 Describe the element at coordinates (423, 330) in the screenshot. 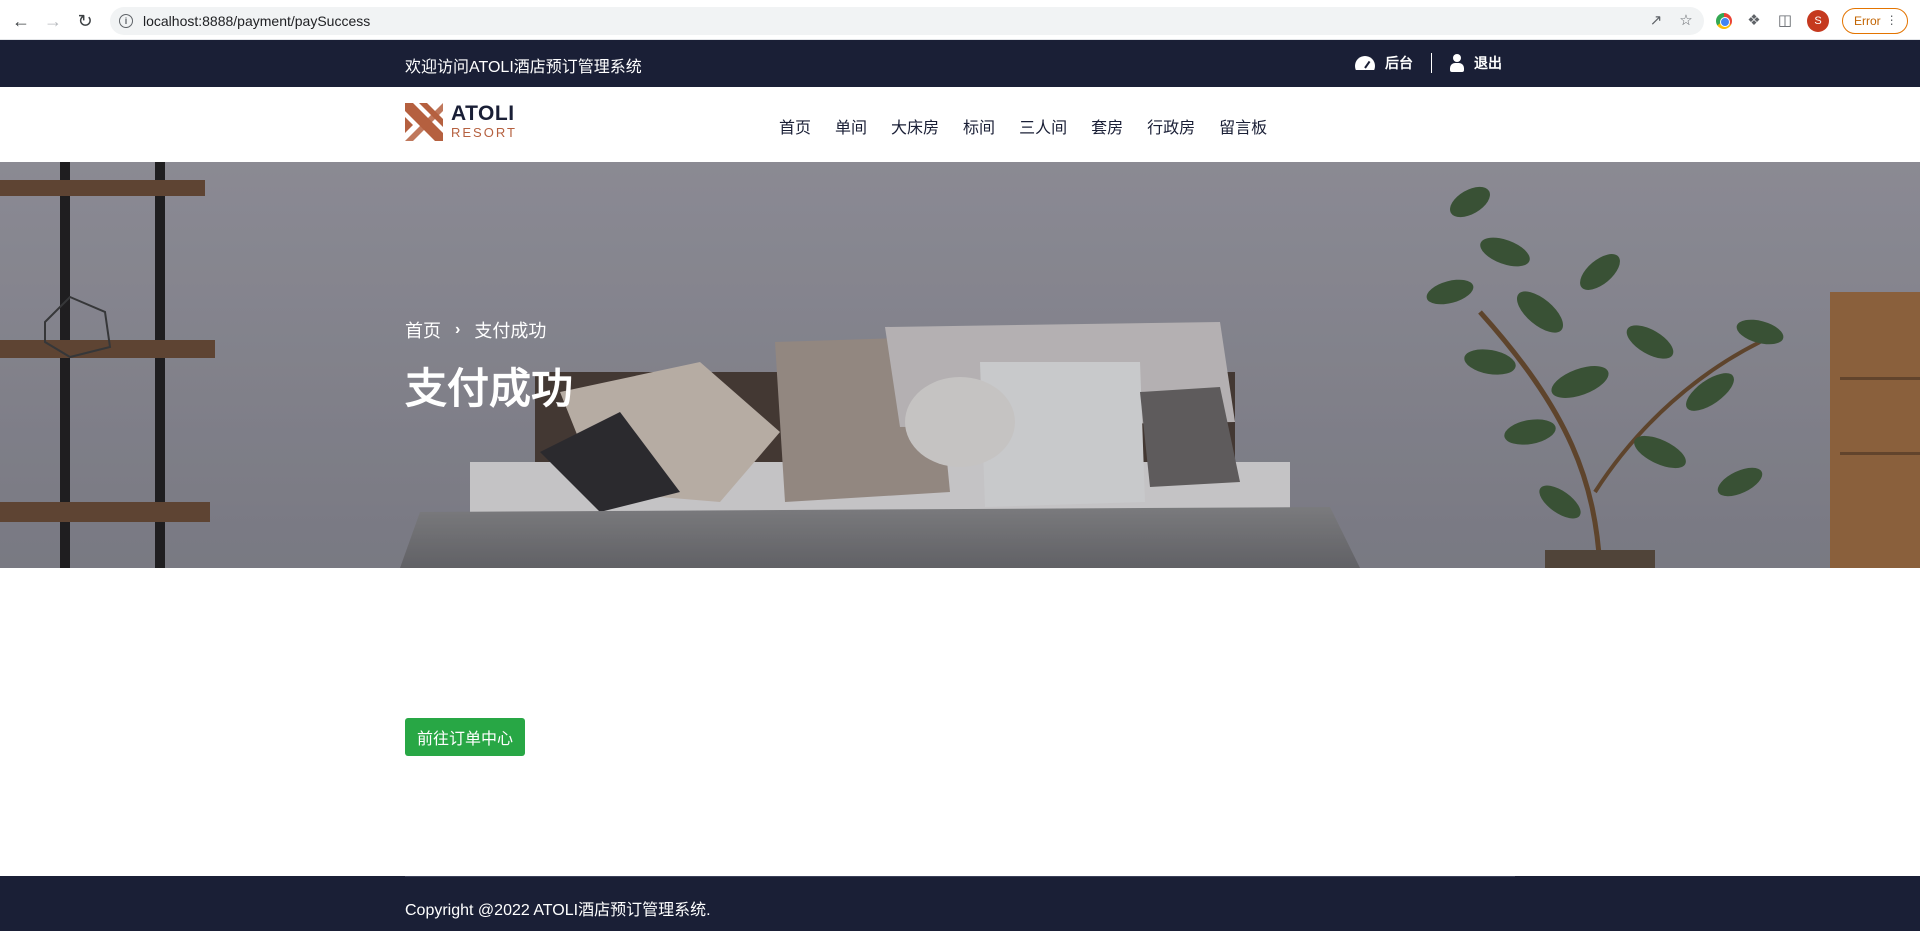

I see `breadcrumb-home: 首页` at that location.